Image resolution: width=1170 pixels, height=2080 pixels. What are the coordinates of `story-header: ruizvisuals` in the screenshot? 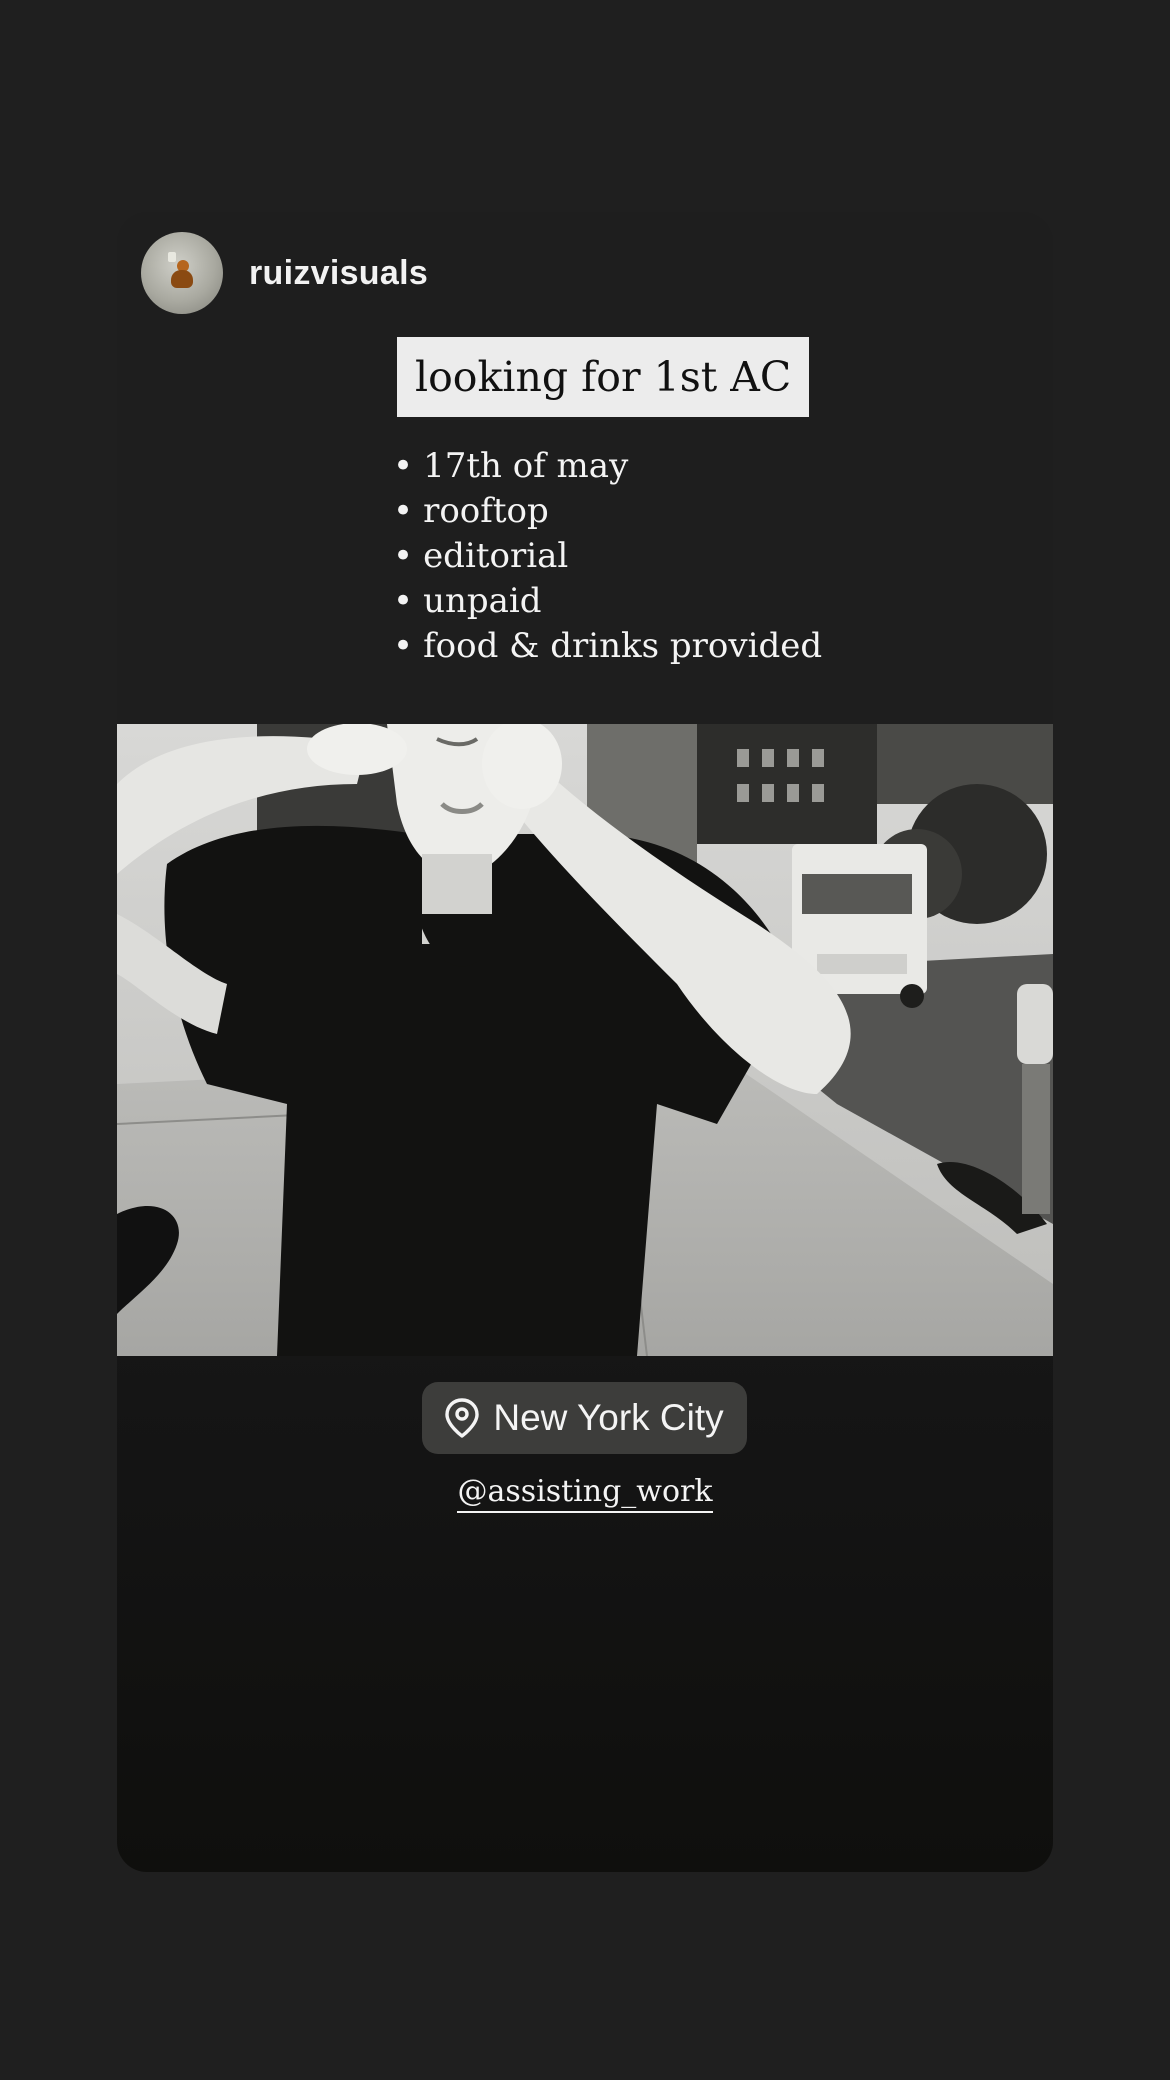 It's located at (284, 273).